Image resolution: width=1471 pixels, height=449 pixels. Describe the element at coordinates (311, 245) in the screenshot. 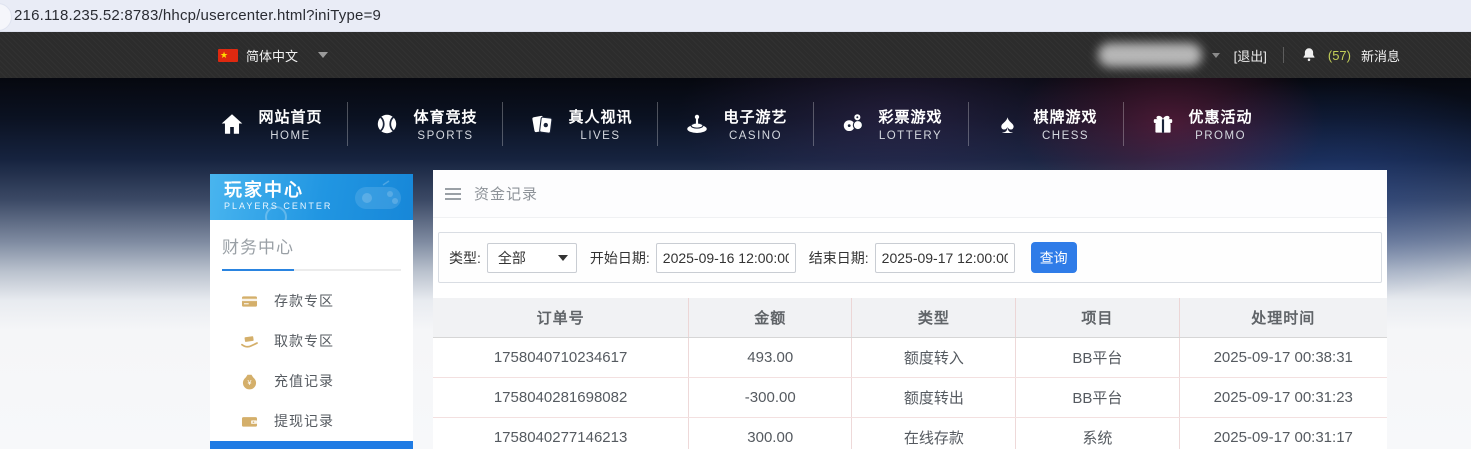

I see `finance-section: 财务中心` at that location.